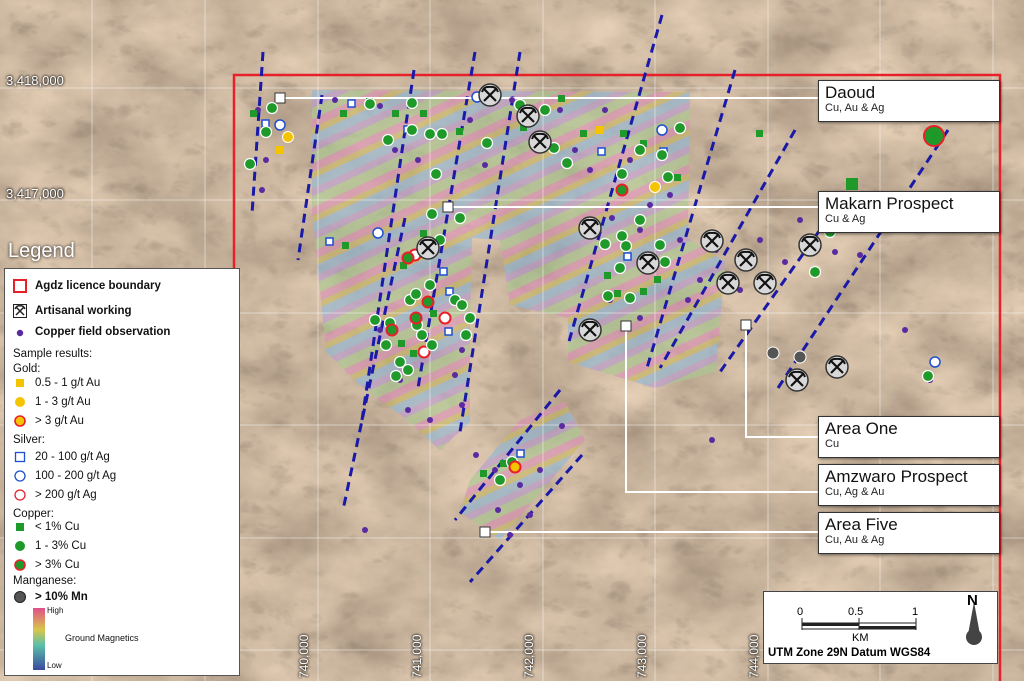 The image size is (1024, 681). I want to click on legend-label: 100 - 200 g/t Ag, so click(76, 476).